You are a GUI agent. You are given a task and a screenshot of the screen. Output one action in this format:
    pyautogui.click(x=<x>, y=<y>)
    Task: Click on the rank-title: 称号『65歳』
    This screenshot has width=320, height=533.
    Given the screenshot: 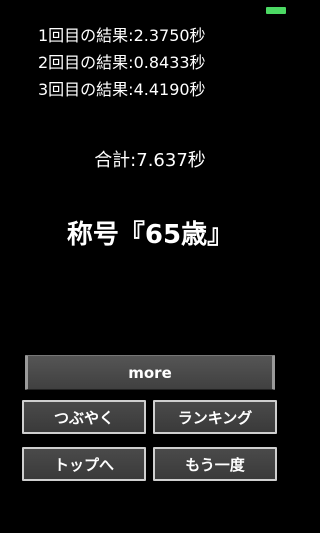 What is the action you would take?
    pyautogui.click(x=150, y=235)
    